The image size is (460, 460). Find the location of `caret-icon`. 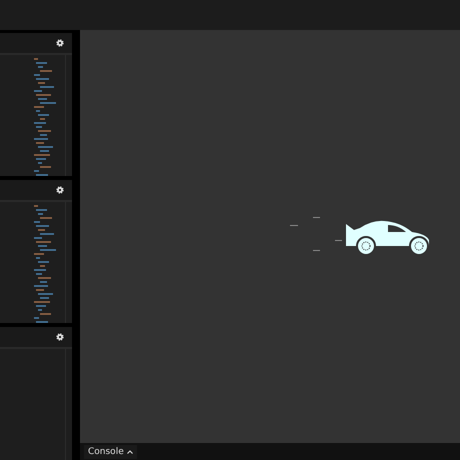

caret-icon is located at coordinates (129, 452).